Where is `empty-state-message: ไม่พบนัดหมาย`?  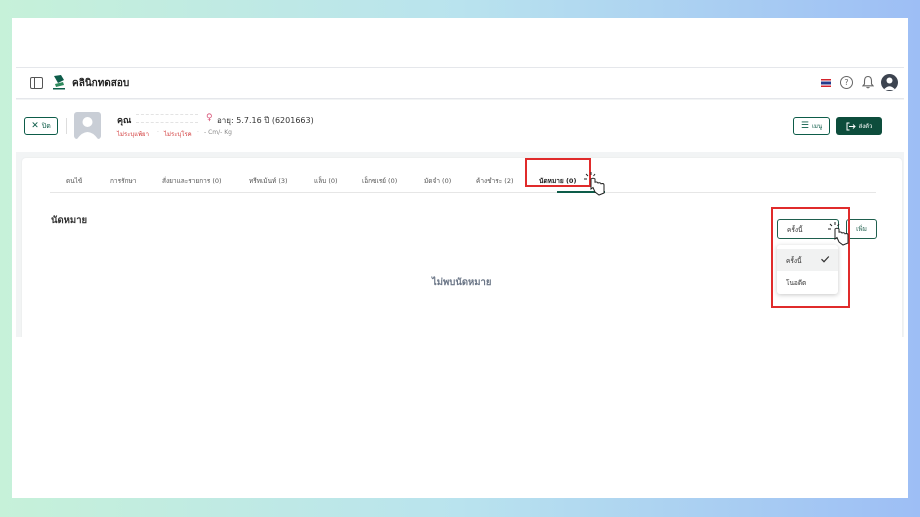 empty-state-message: ไม่พบนัดหมาย is located at coordinates (462, 282).